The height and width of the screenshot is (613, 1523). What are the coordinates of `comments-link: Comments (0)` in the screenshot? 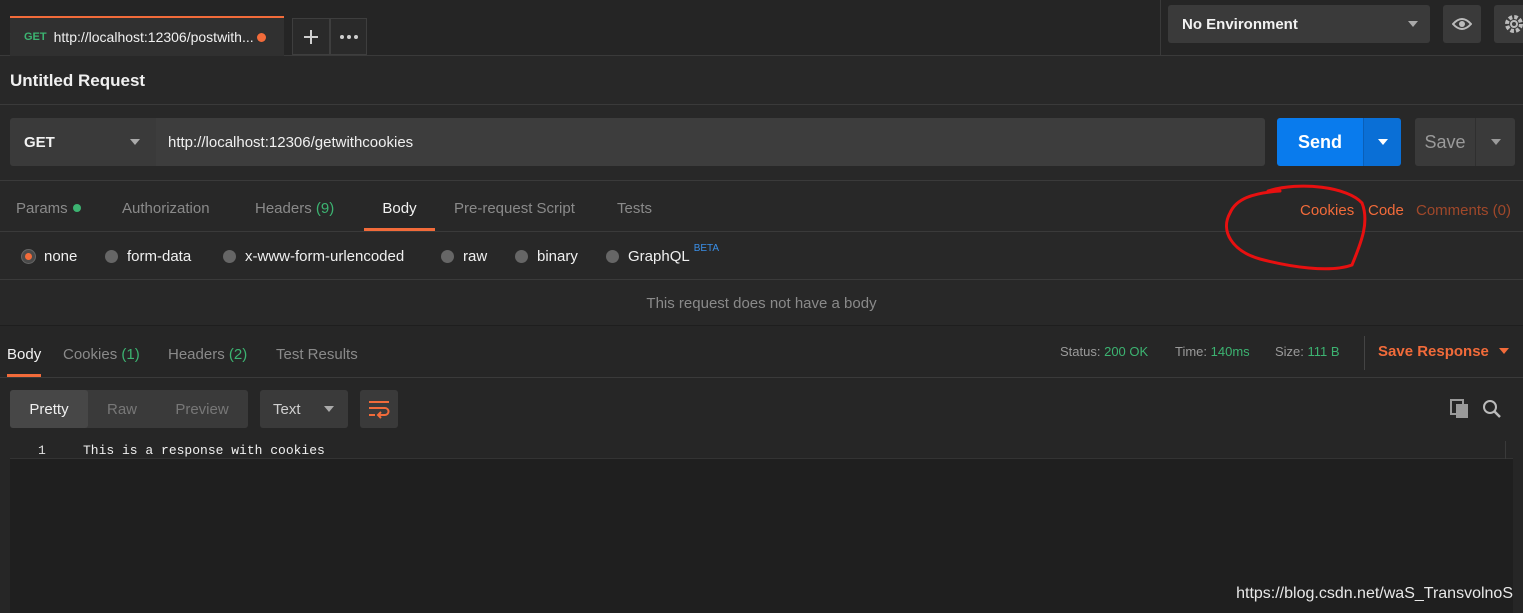 It's located at (1463, 210).